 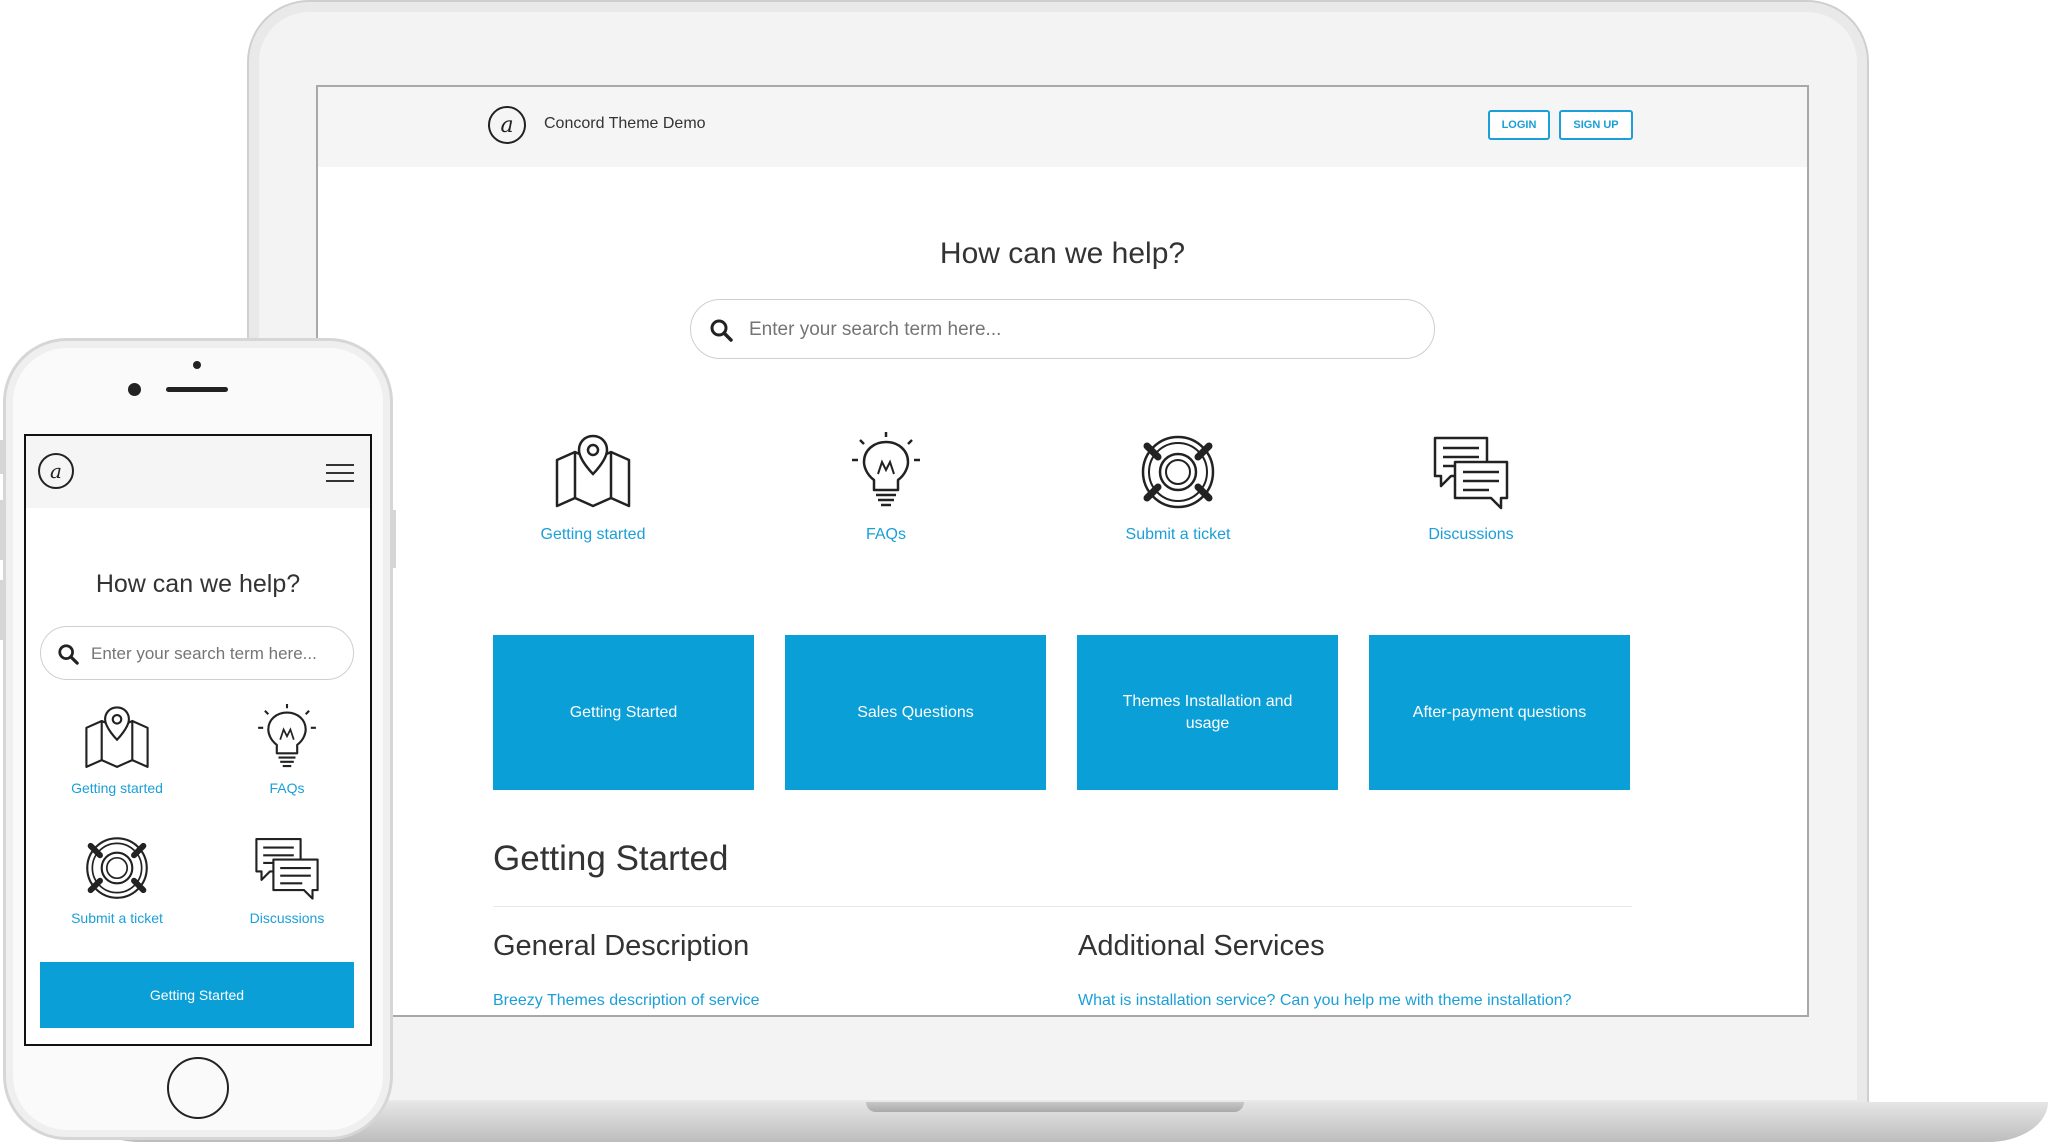 I want to click on phone-sensor, so click(x=197, y=365).